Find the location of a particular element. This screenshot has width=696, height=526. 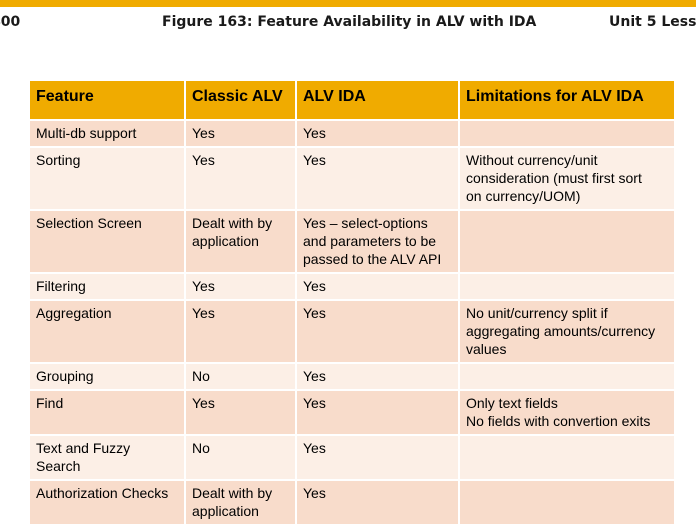

cell-feature: Find is located at coordinates (107, 412).